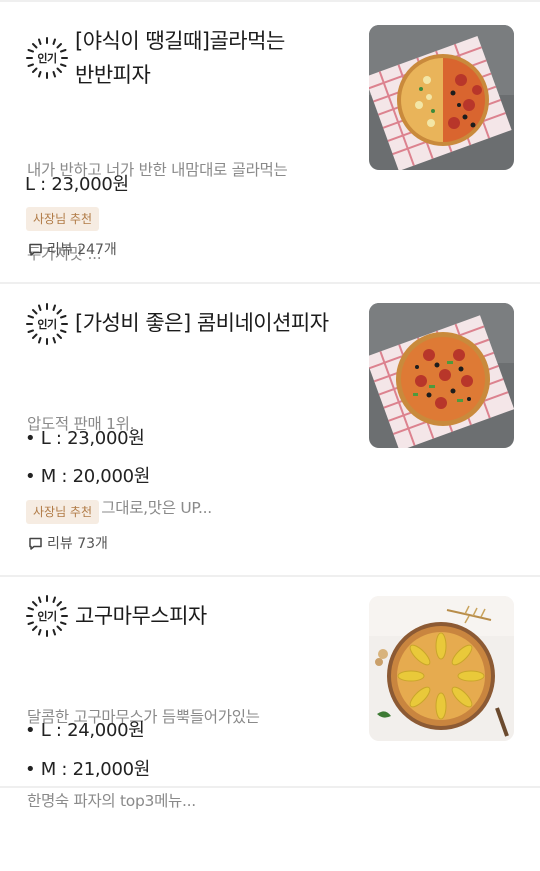 This screenshot has height=871, width=540. Describe the element at coordinates (441, 668) in the screenshot. I see `menu-image-sweet-potato-pizza` at that location.